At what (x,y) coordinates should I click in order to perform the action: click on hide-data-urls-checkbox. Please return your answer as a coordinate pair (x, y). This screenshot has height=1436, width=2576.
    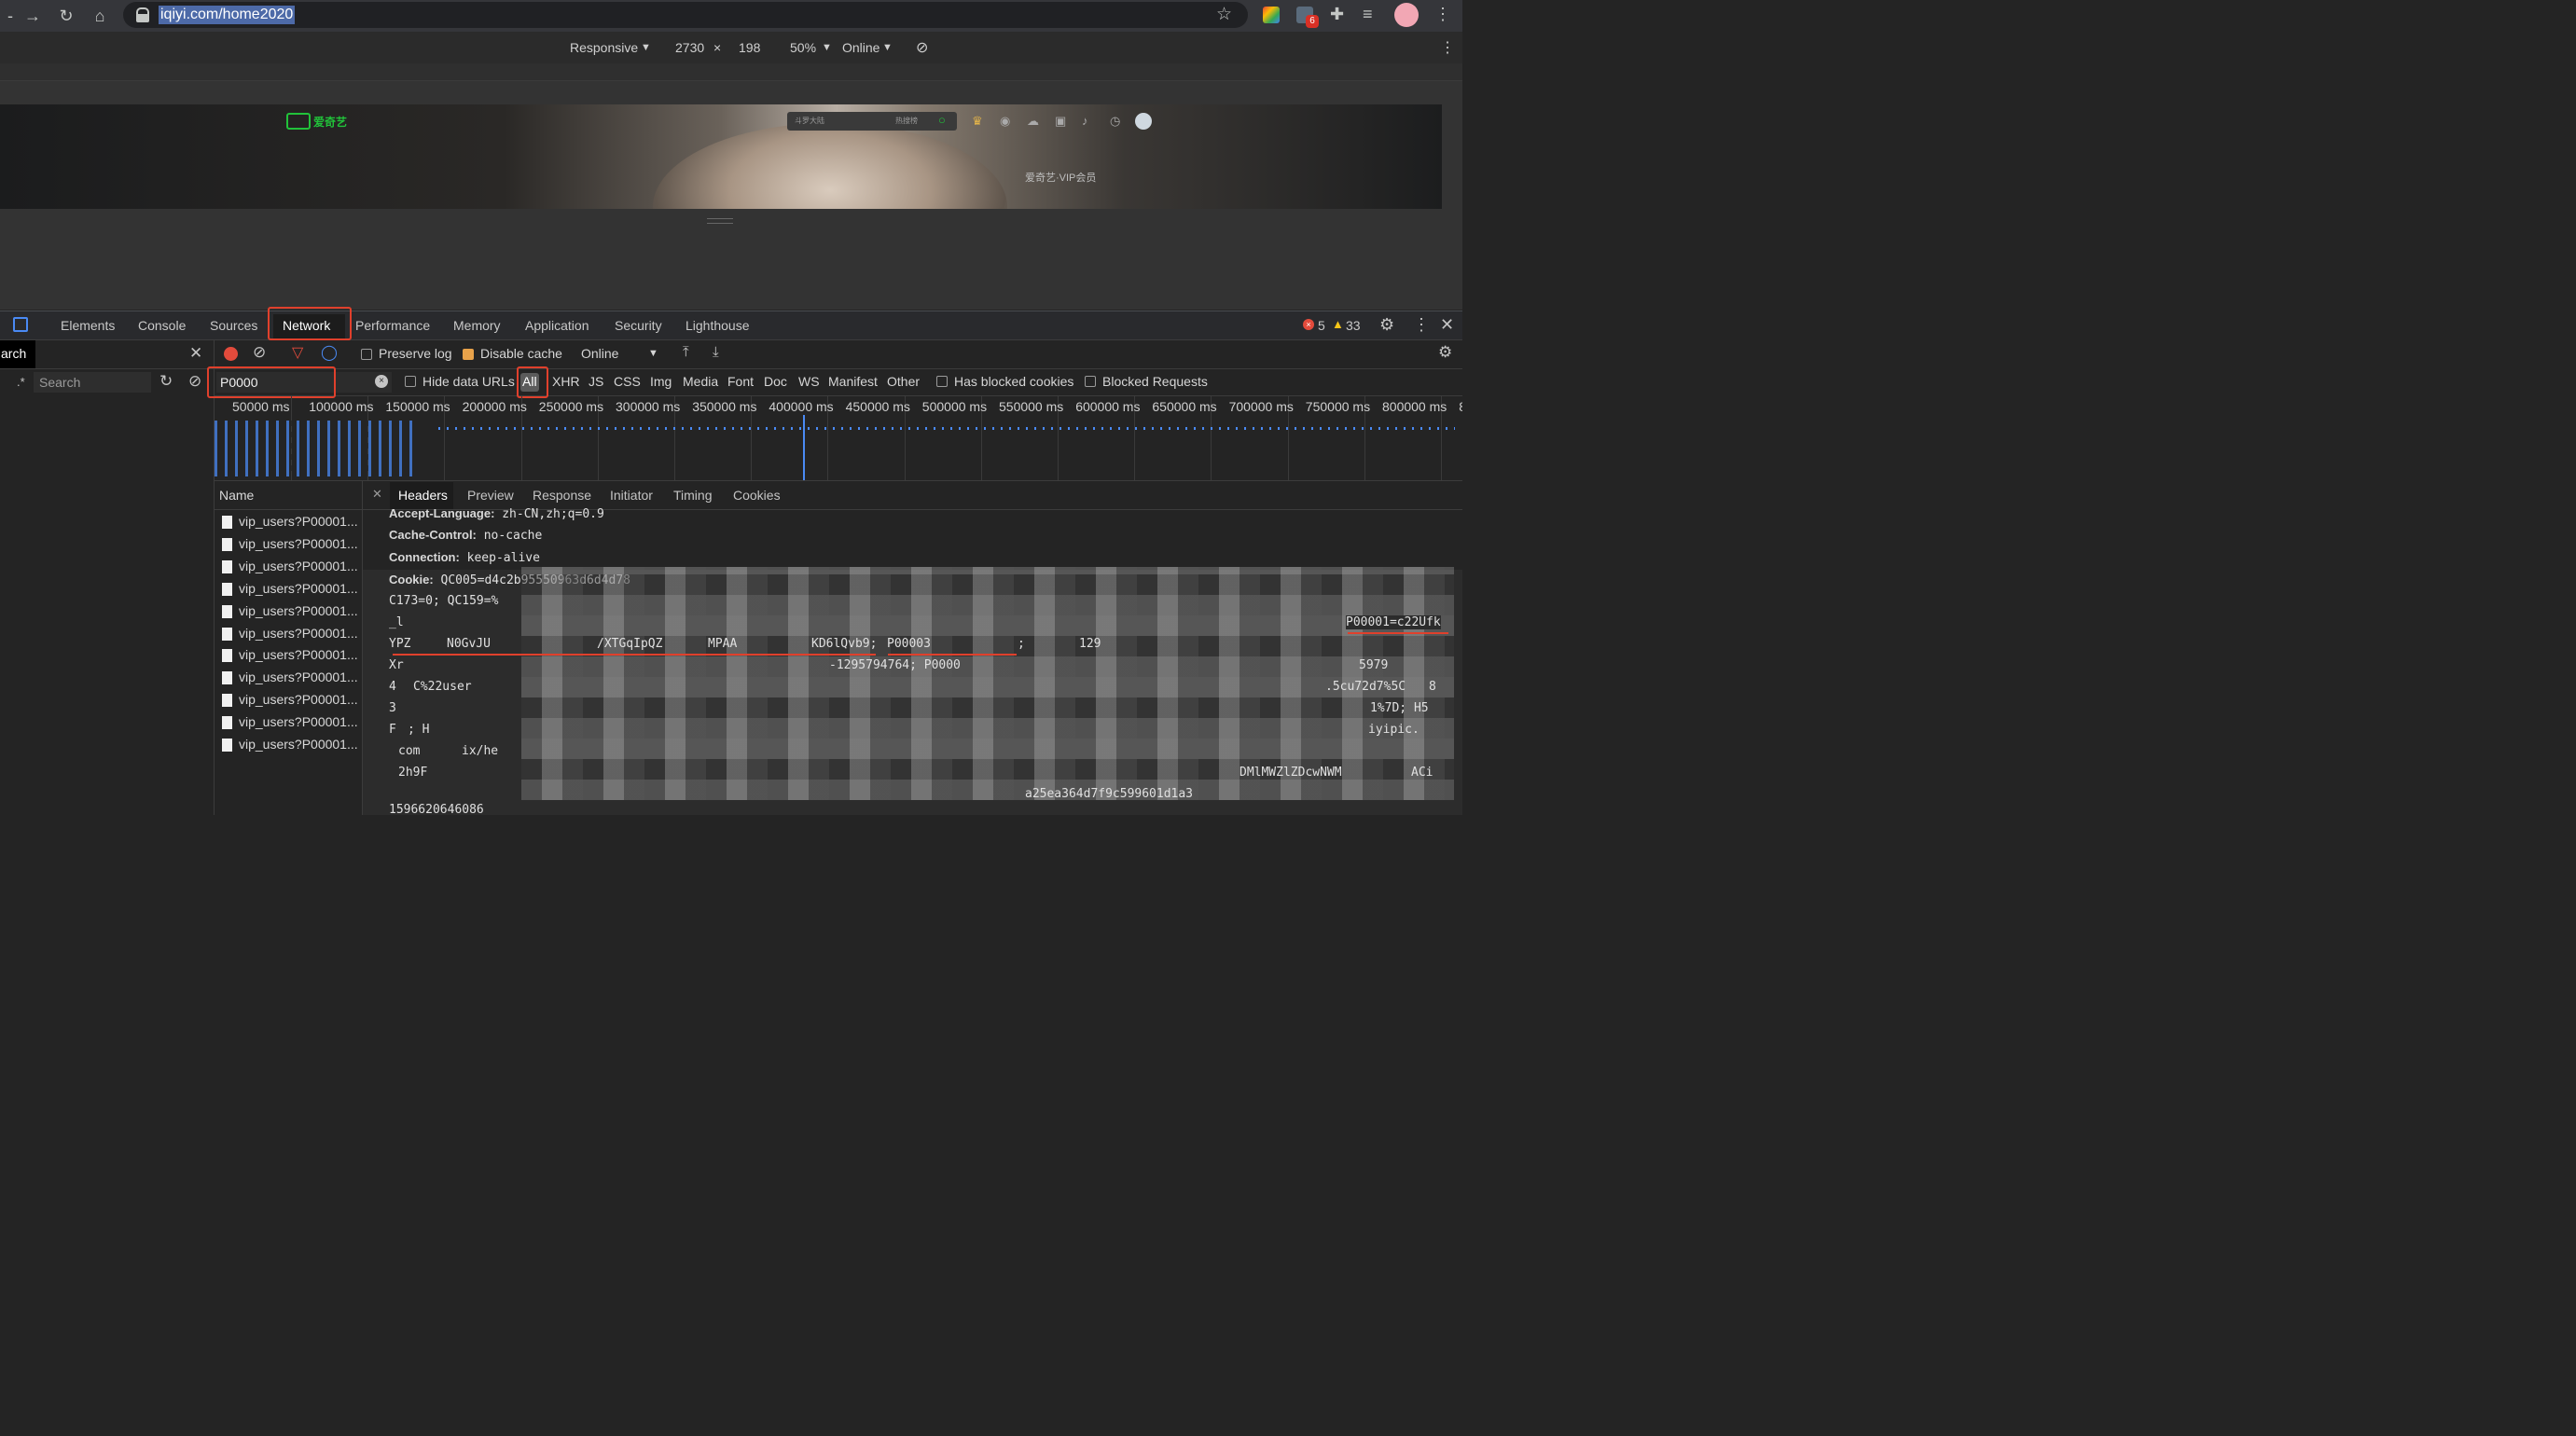
    Looking at the image, I should click on (410, 381).